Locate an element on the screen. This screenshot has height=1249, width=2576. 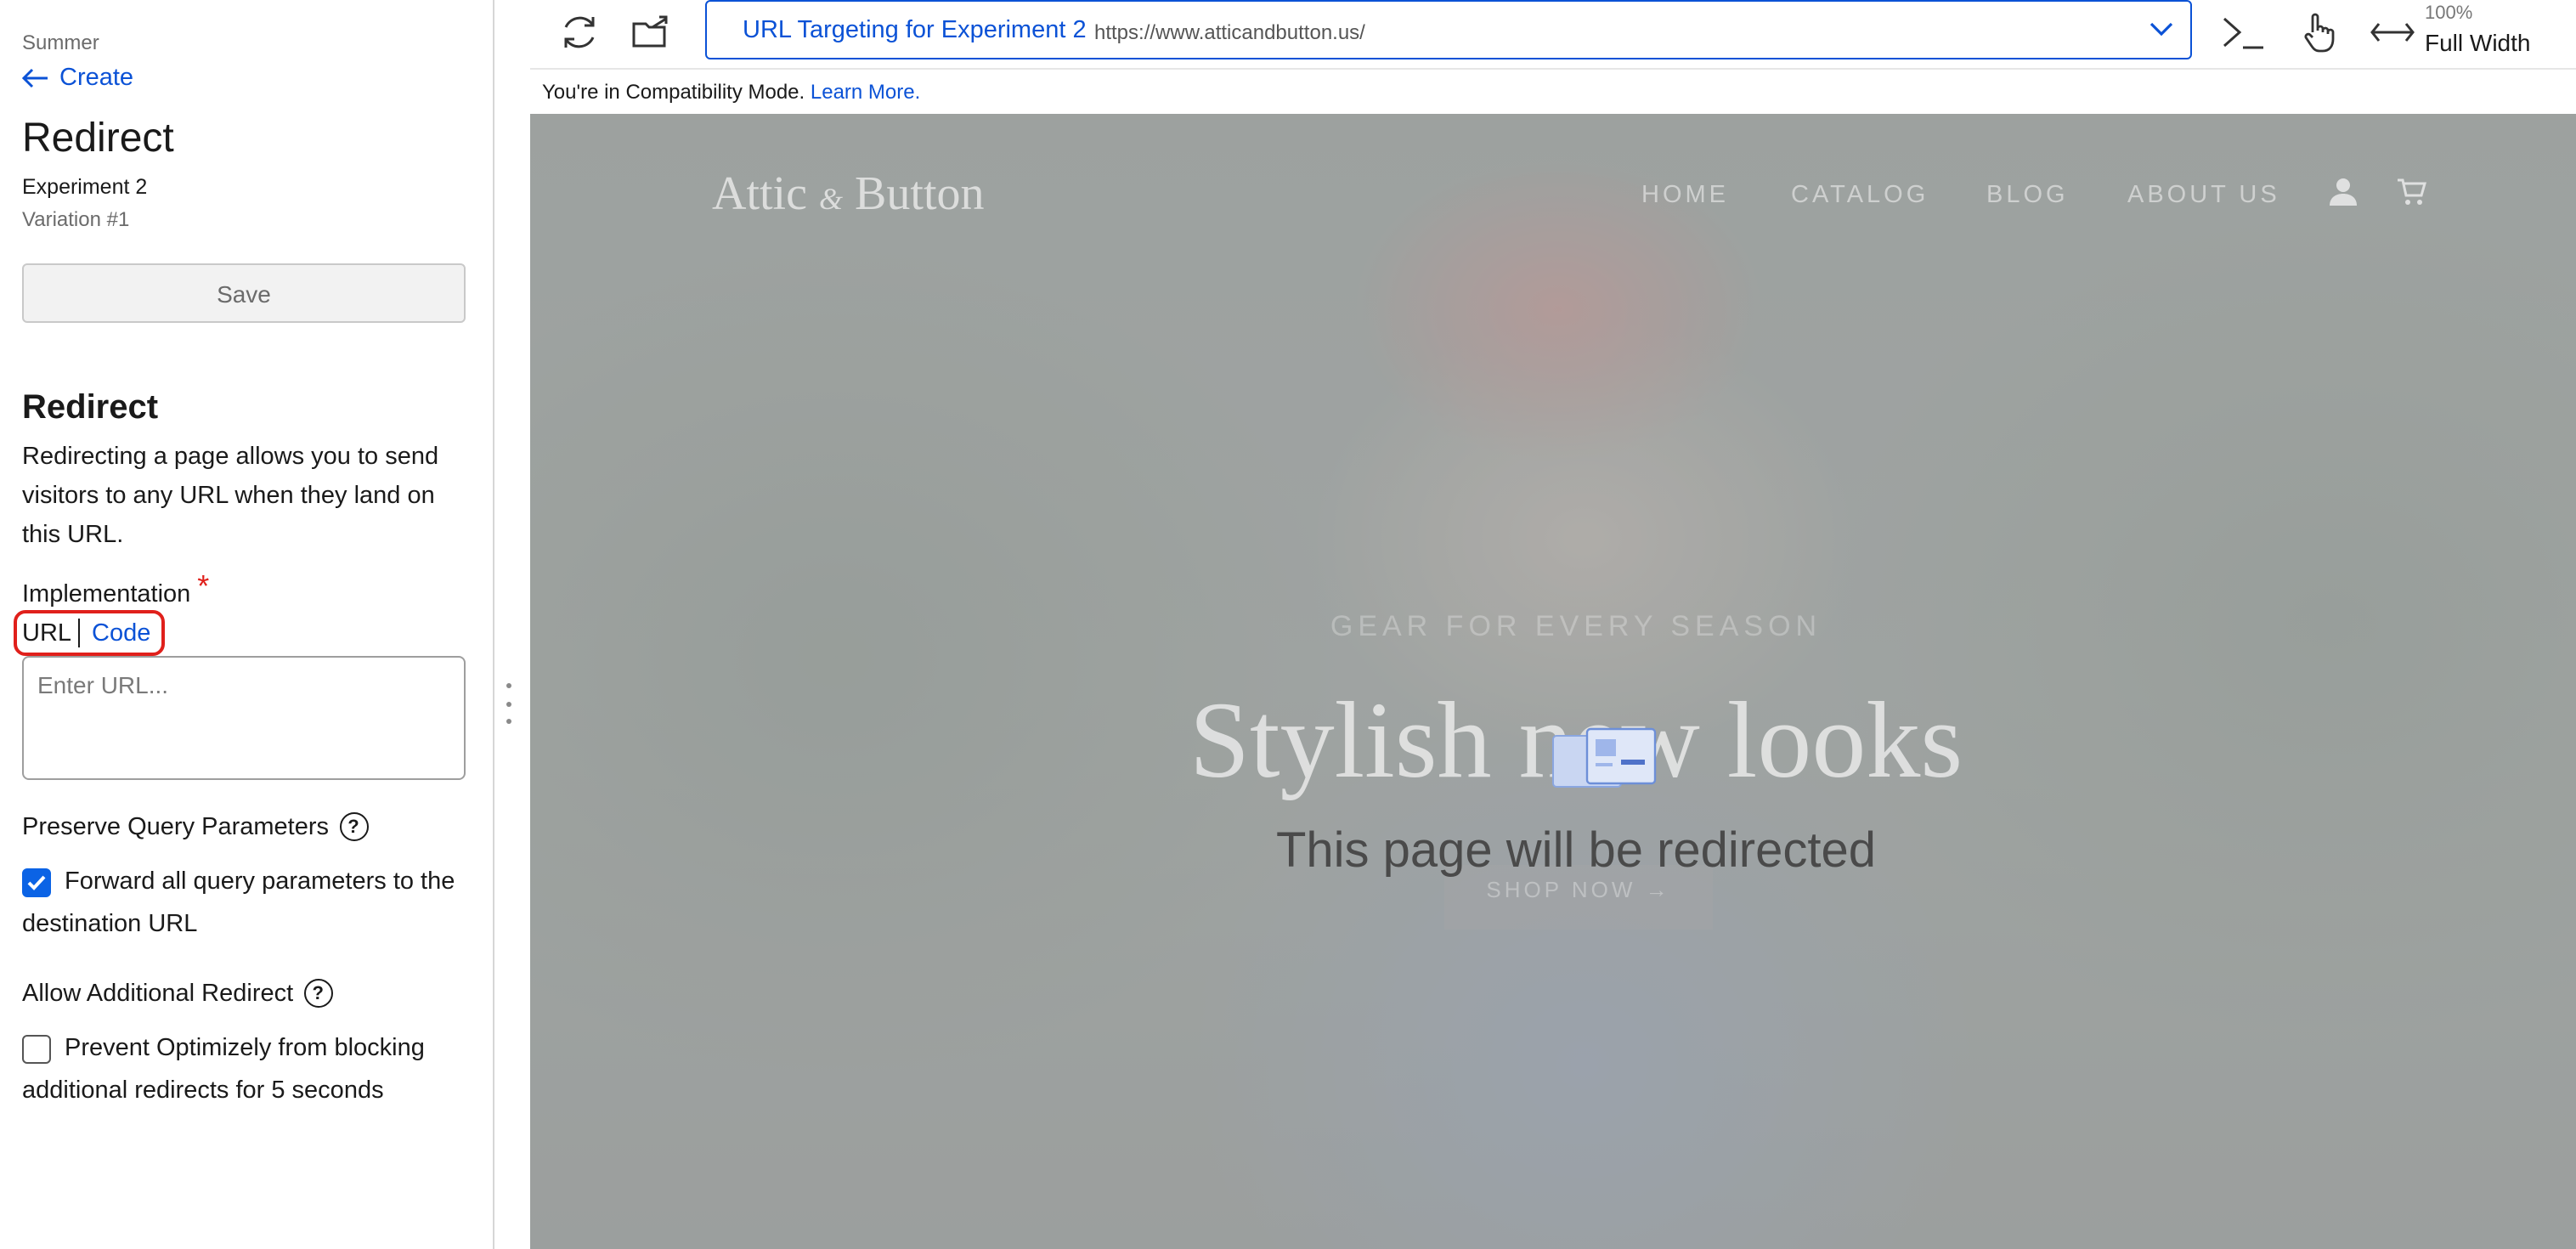
site-nav-about-us: ABOUT US is located at coordinates (2203, 195).